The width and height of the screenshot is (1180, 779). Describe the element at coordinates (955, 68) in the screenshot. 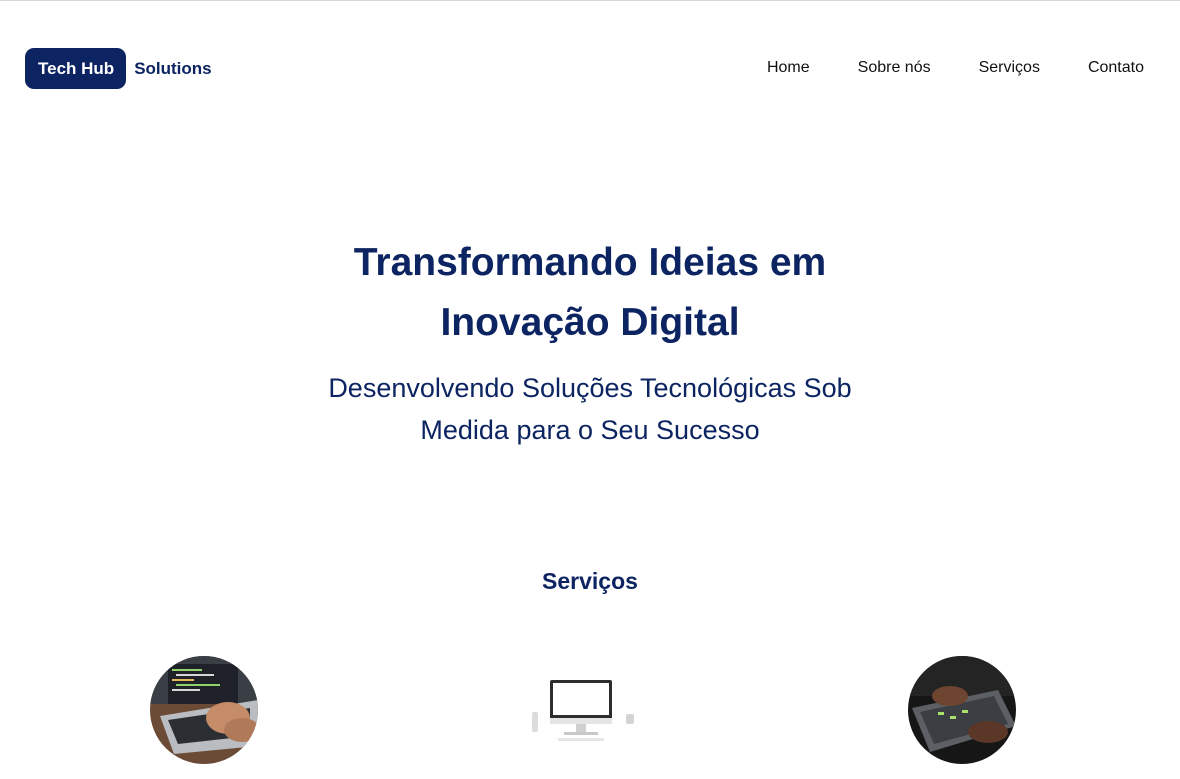

I see `main-nav: Home Sobre nós Serviços Contato` at that location.